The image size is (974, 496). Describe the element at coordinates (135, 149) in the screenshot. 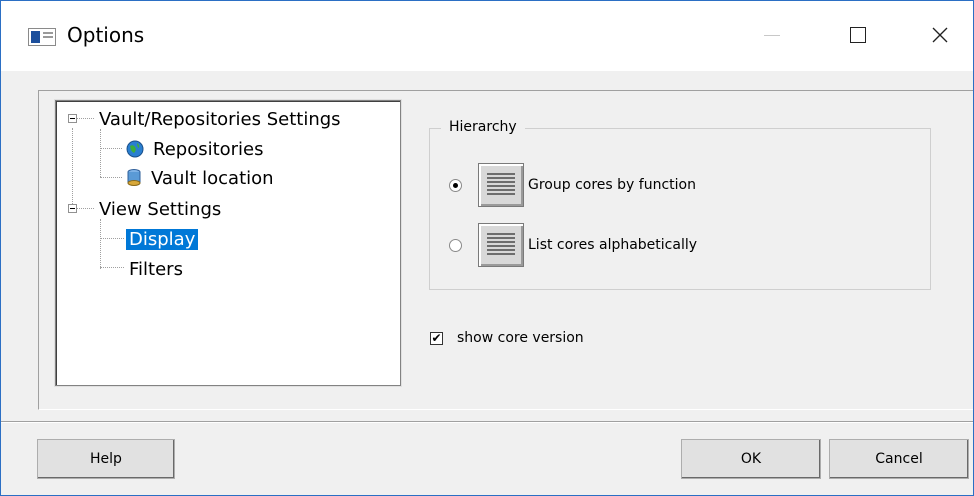

I see `globe-icon` at that location.